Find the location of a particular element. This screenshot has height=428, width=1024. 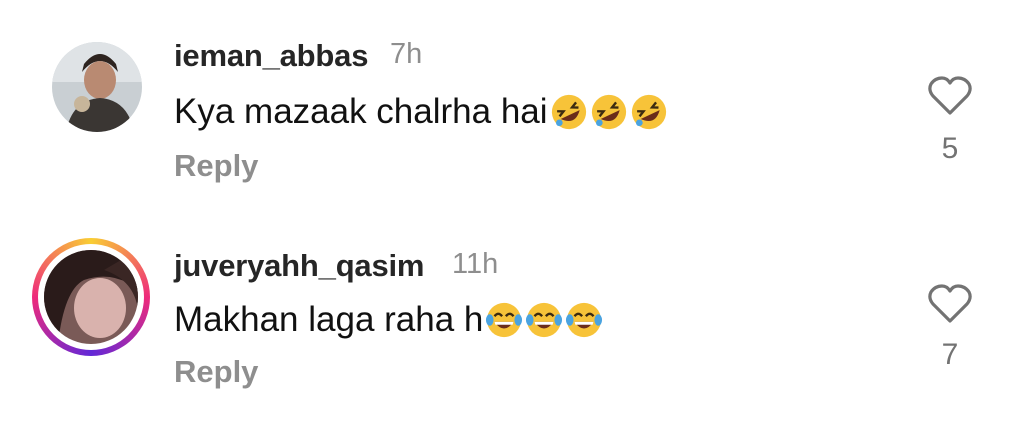

comment-text-body: Makhan laga raha h is located at coordinates (329, 319).